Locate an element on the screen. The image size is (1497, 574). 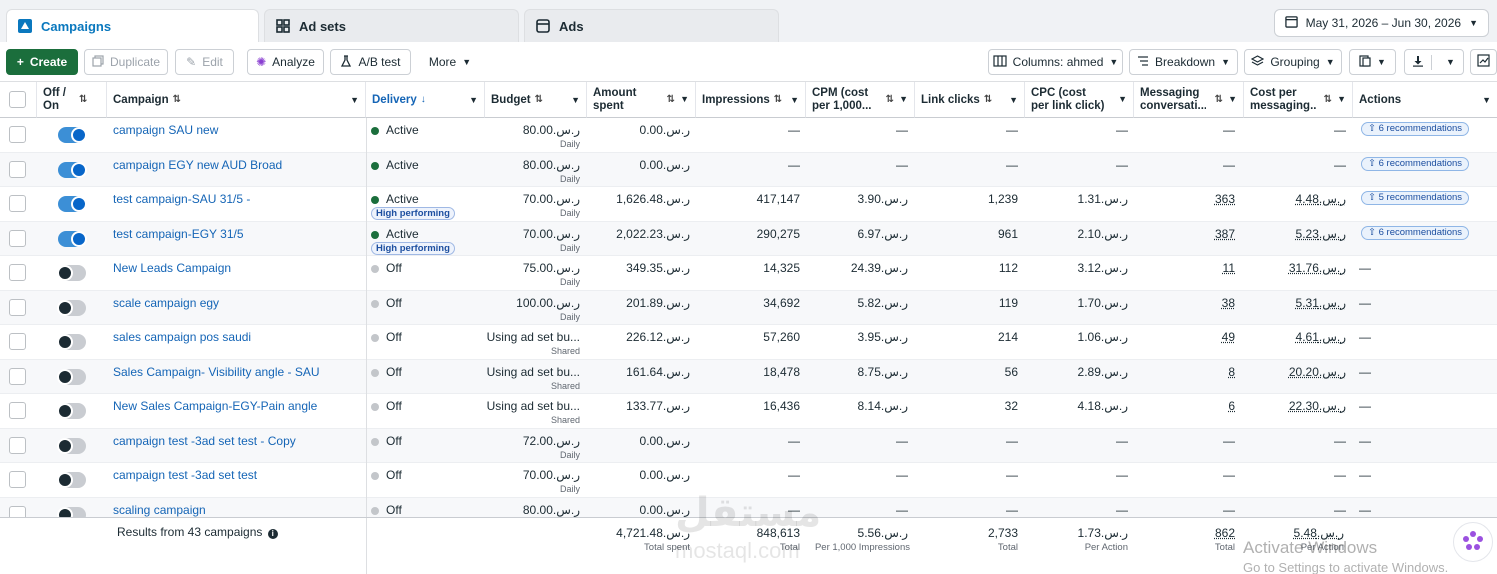
header-impressions: Impressions ⇅ ▼ is located at coordinates (751, 100).